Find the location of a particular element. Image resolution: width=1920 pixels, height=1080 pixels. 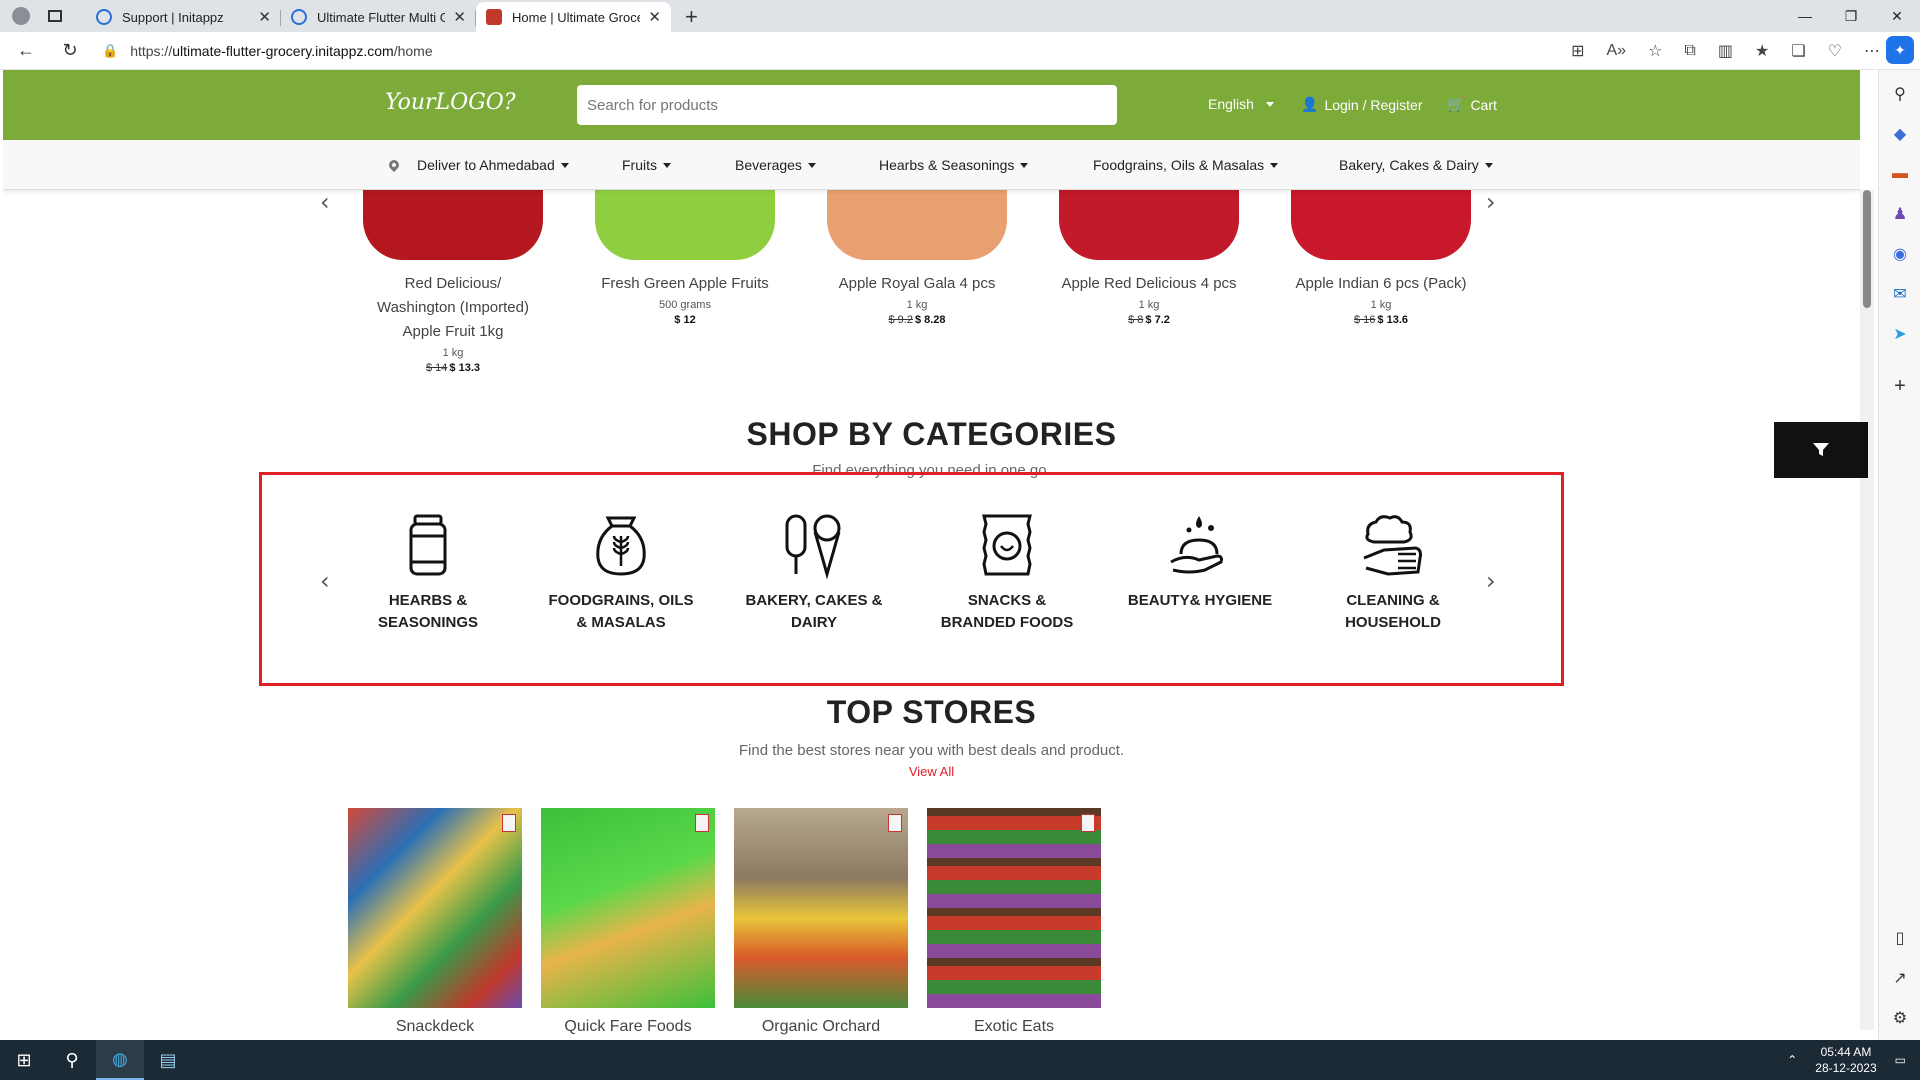

product-name: Apple Red Delicious 4 pcs is located at coordinates (1149, 284).